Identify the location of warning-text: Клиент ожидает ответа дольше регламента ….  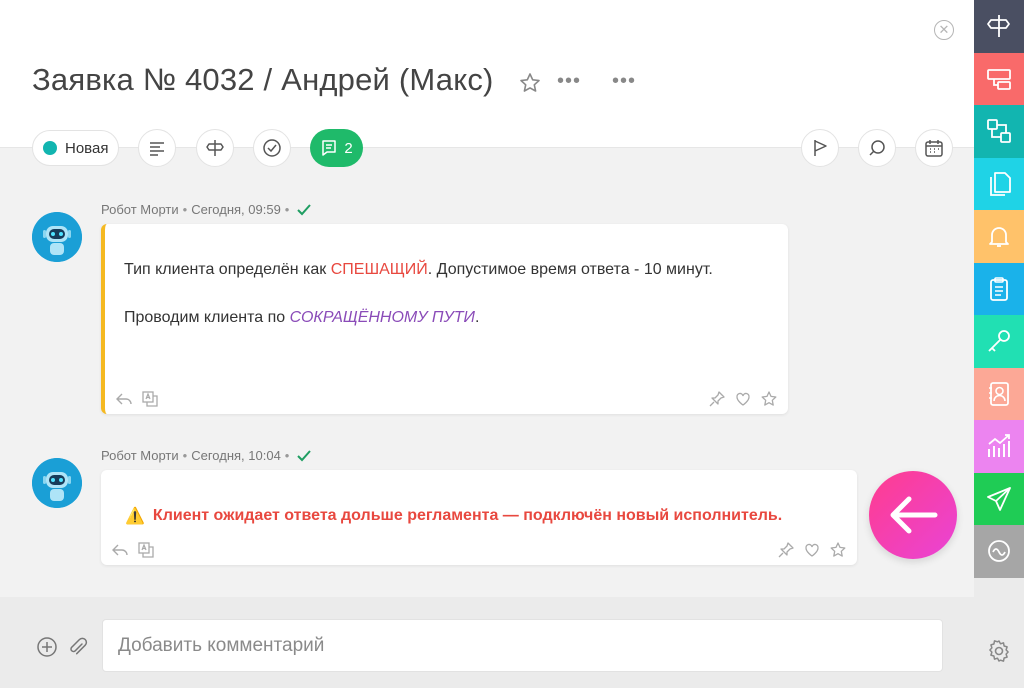
(467, 515).